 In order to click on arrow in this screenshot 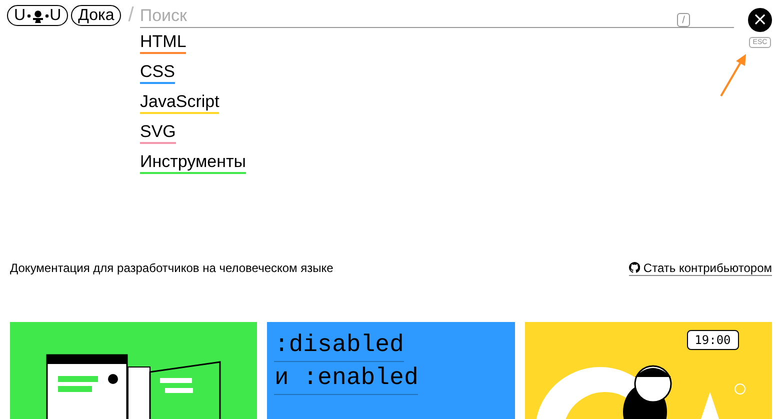, I will do `click(733, 75)`.